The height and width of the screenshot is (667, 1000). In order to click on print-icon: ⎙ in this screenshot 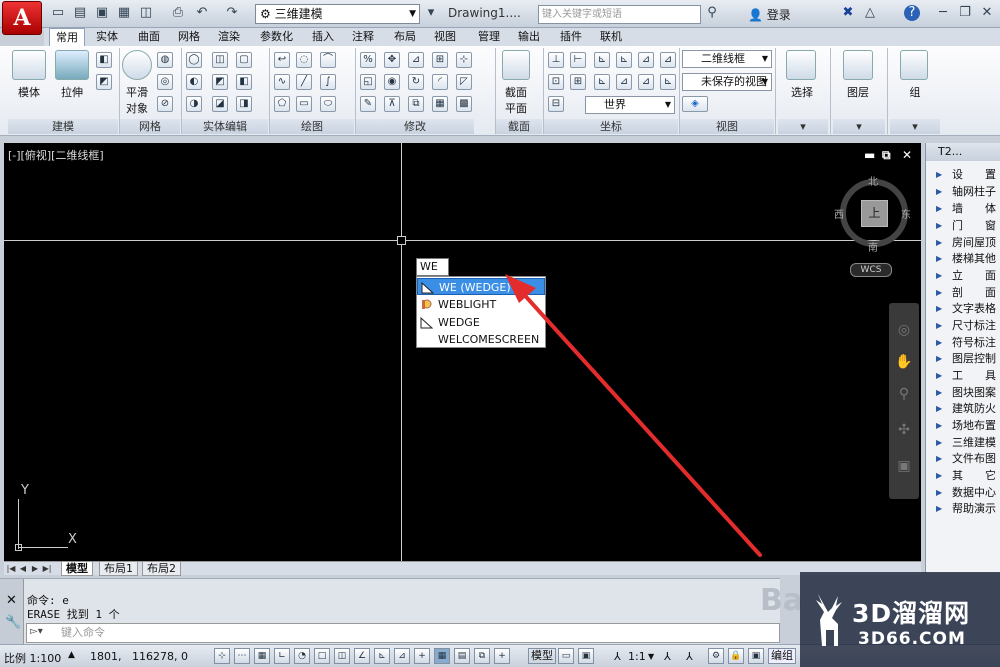, I will do `click(178, 13)`.